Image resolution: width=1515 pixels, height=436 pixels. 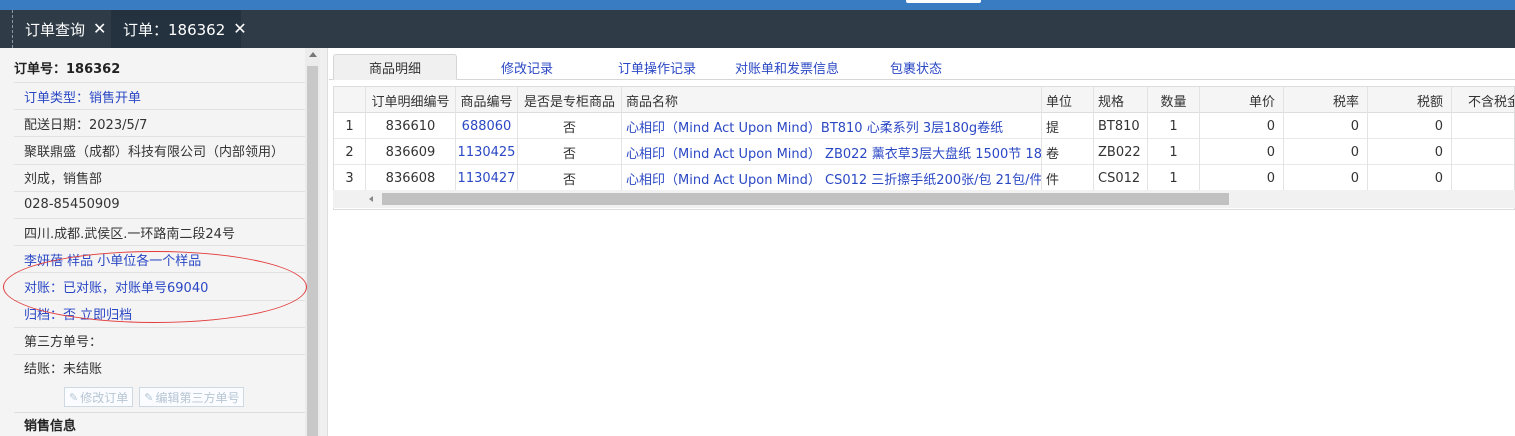 I want to click on tab-label: 订单查询, so click(x=55, y=29).